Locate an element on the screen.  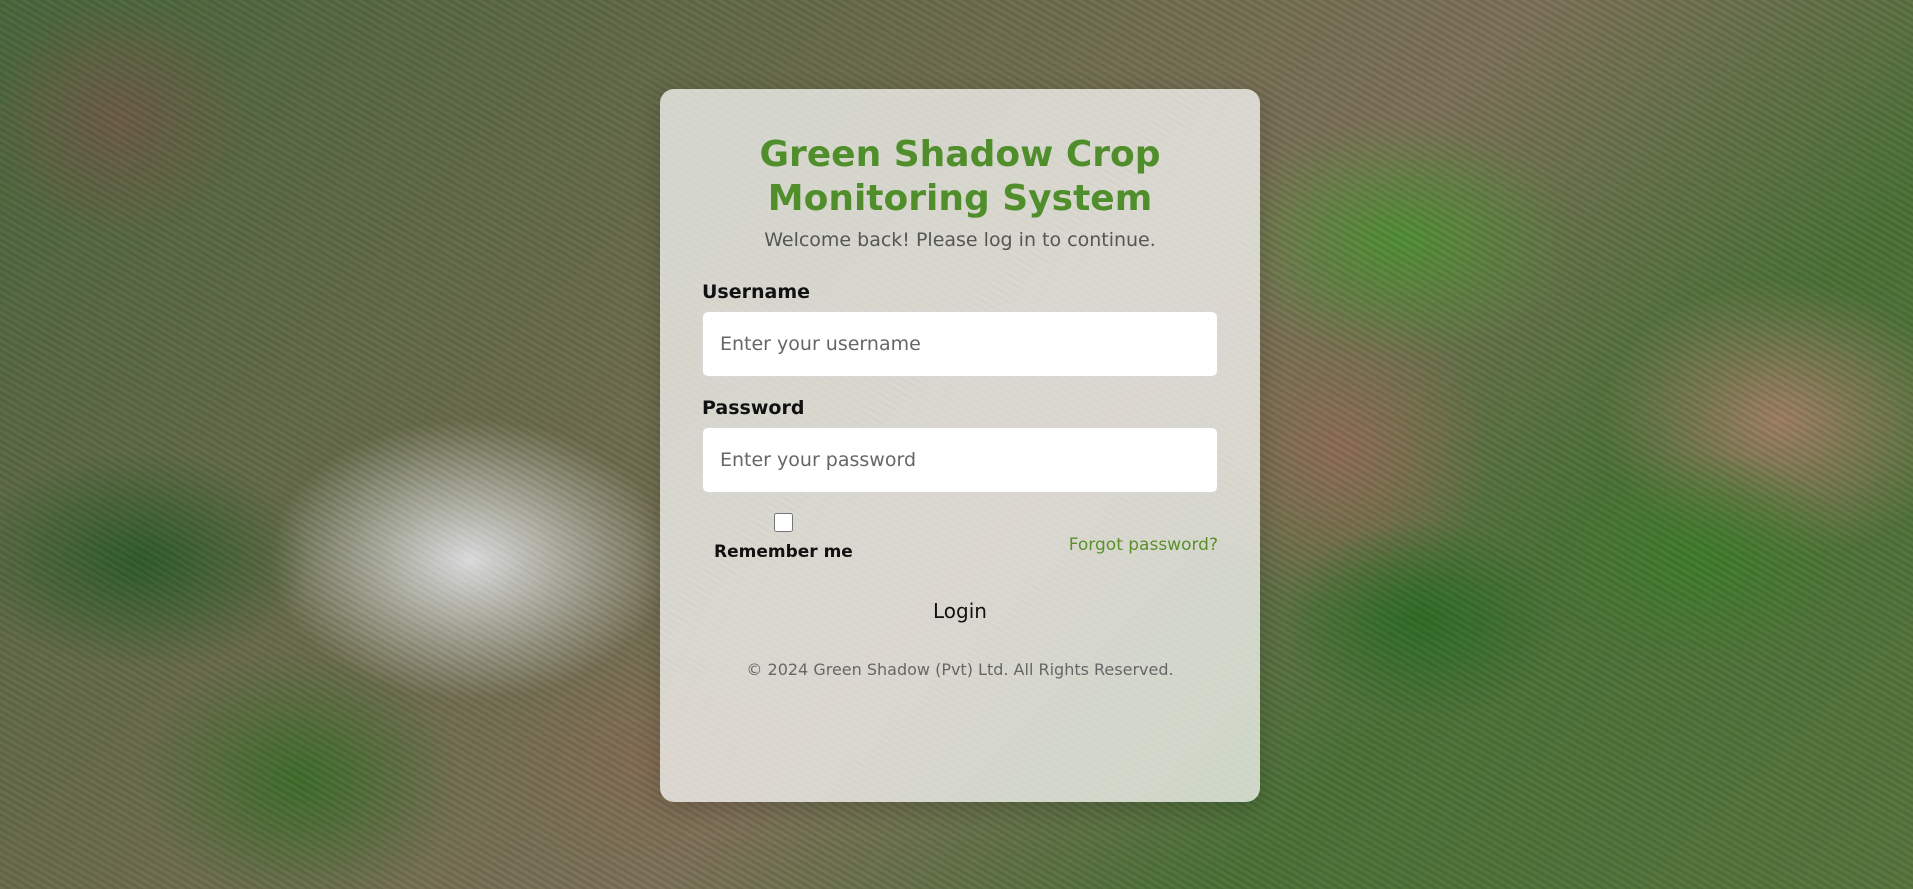
login-button: Login is located at coordinates (960, 611).